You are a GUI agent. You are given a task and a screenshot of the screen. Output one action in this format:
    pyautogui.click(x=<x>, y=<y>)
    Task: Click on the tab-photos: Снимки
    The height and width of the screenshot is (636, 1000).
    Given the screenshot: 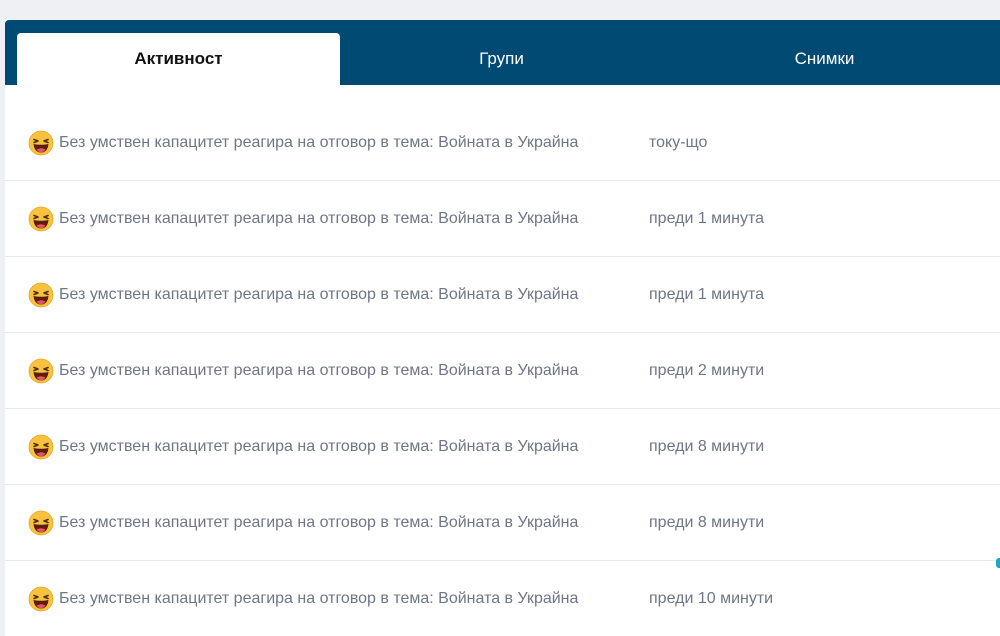 What is the action you would take?
    pyautogui.click(x=824, y=59)
    